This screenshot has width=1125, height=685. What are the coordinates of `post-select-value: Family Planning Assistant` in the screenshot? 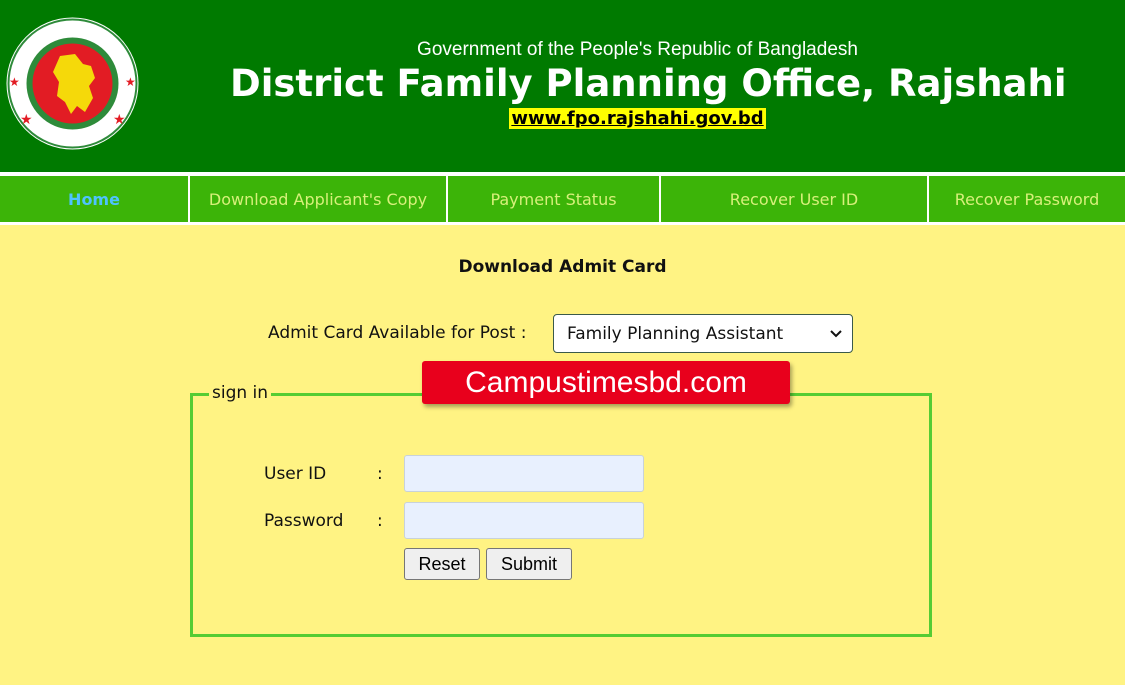 It's located at (675, 333).